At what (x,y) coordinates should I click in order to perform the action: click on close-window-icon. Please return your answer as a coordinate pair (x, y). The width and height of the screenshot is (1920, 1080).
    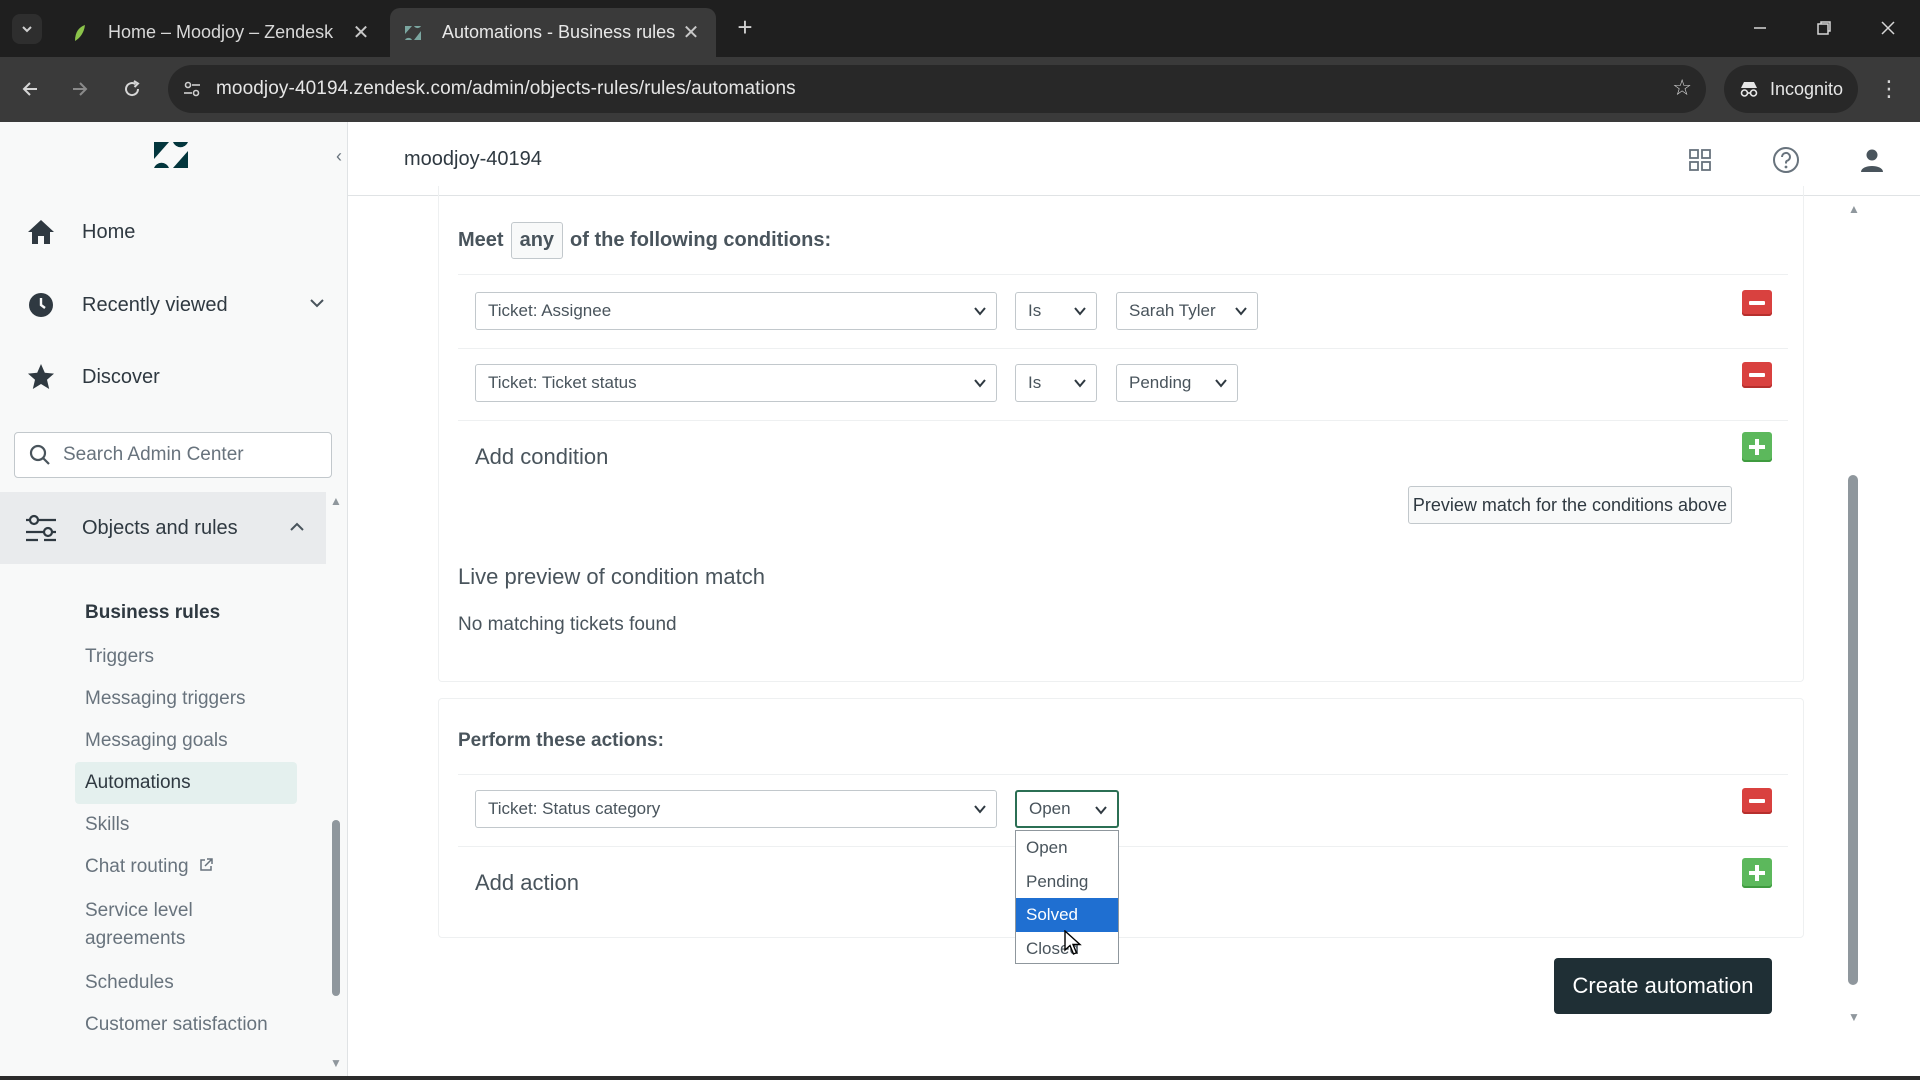
    Looking at the image, I should click on (1888, 28).